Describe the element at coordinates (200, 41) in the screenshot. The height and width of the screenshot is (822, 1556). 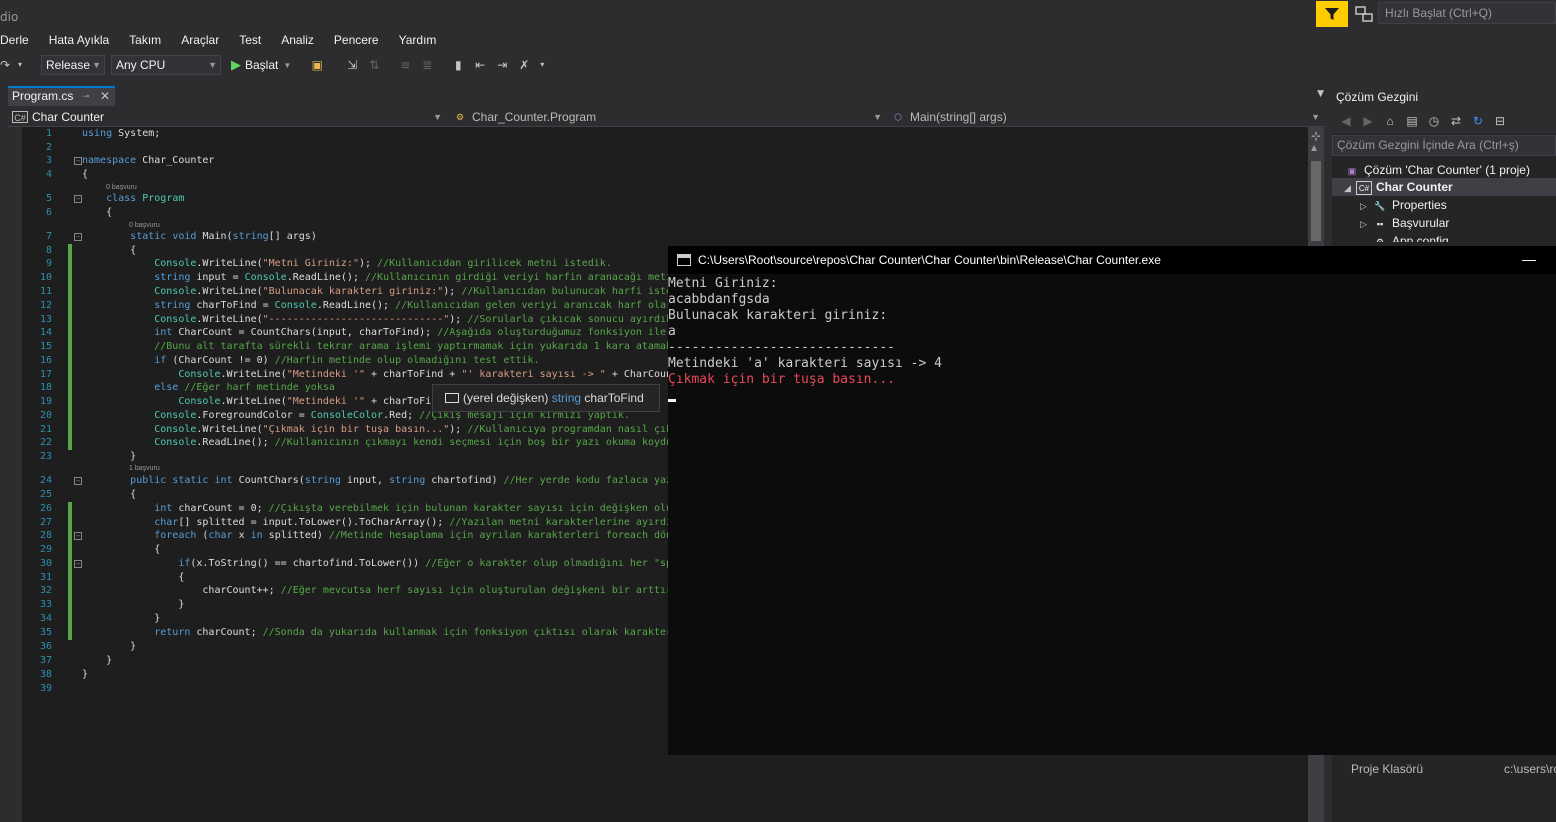
I see `menu-tools: Araçlar` at that location.